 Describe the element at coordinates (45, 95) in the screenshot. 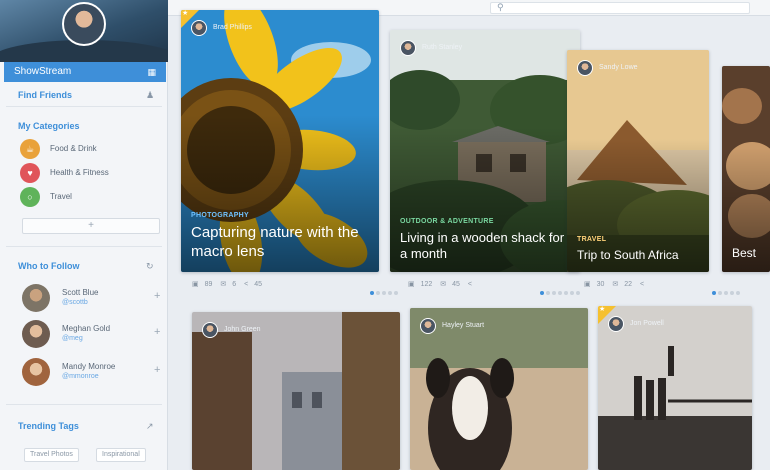

I see `find-friends-label: Find Friends` at that location.